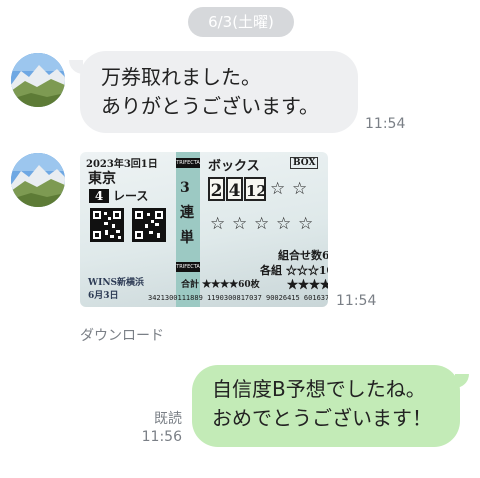 The height and width of the screenshot is (478, 480). Describe the element at coordinates (187, 238) in the screenshot. I see `bet-type-char: 単` at that location.